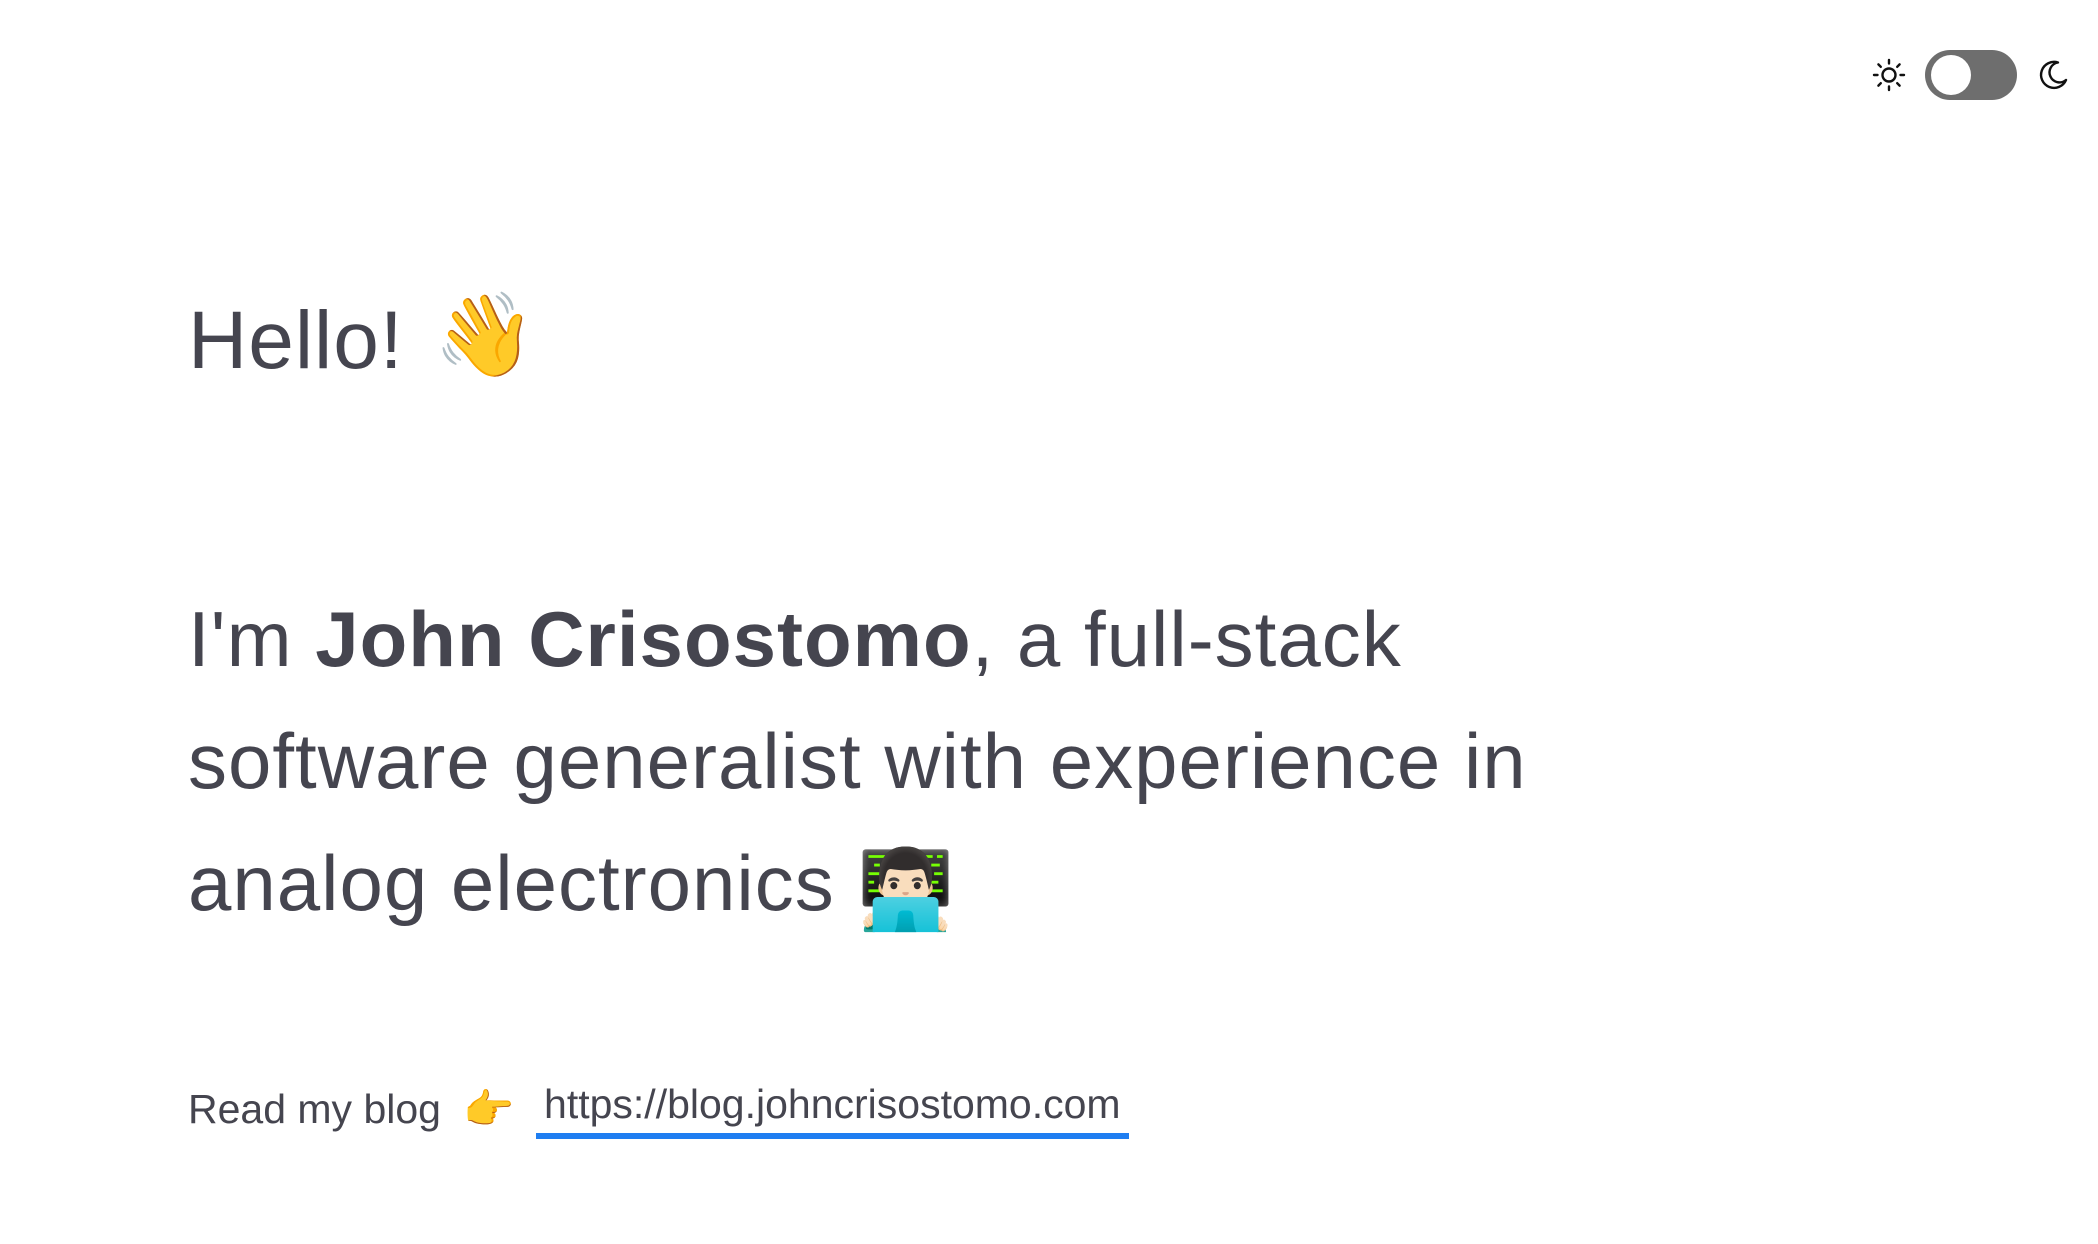  I want to click on blog-label: Read my blog, so click(314, 1109).